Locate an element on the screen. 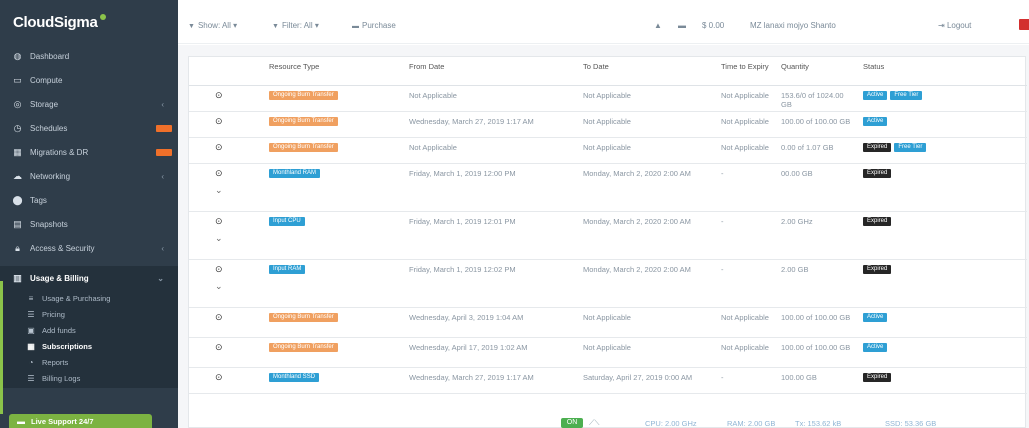  sidebar-item-tags: ⬤ Tags is located at coordinates (89, 200).